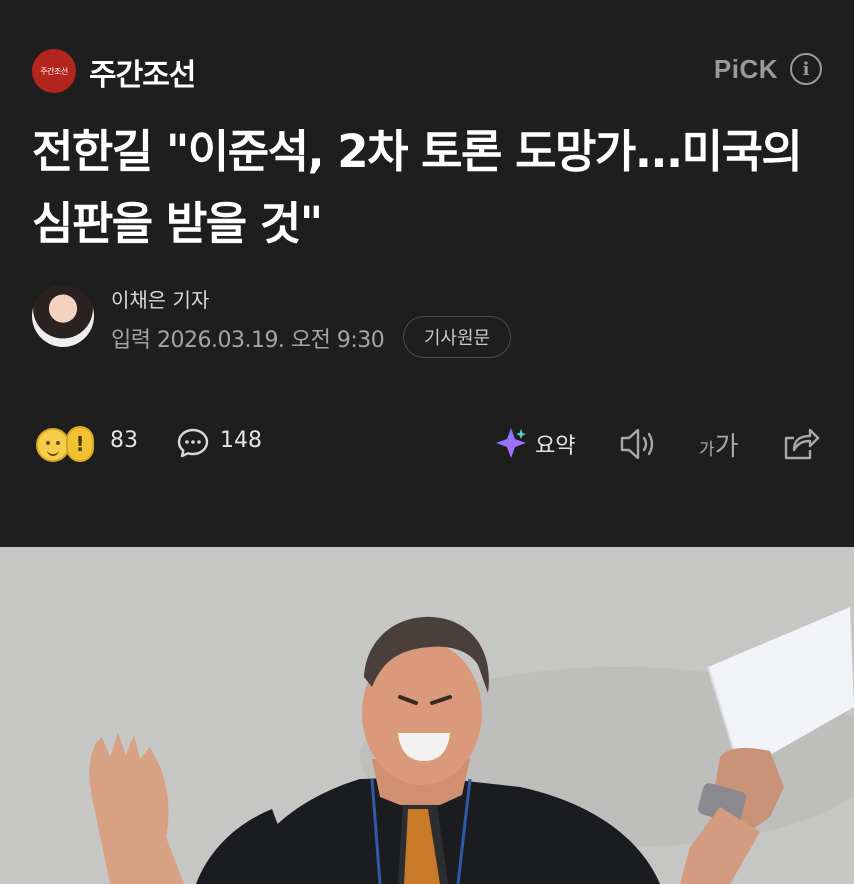 The height and width of the screenshot is (884, 854). Describe the element at coordinates (638, 444) in the screenshot. I see `speaker-icon` at that location.